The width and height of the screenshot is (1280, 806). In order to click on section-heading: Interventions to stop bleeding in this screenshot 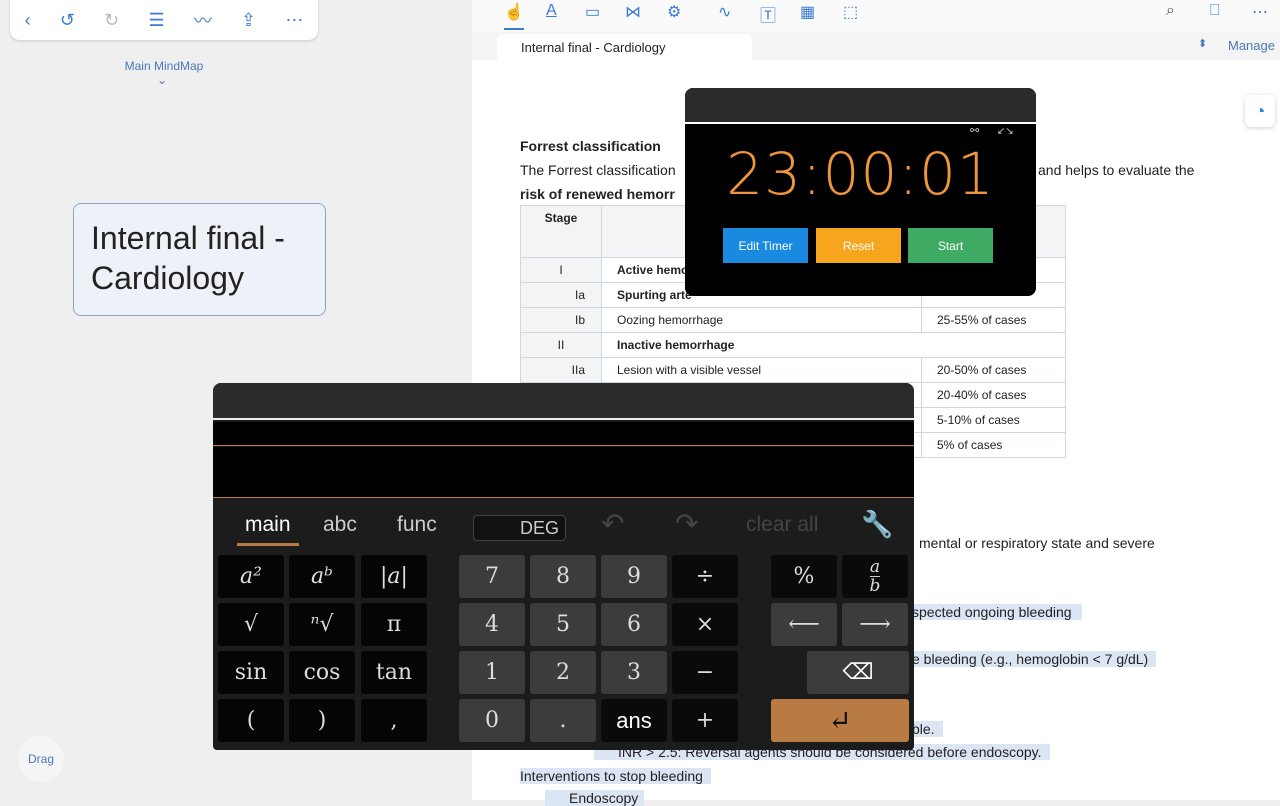, I will do `click(615, 776)`.